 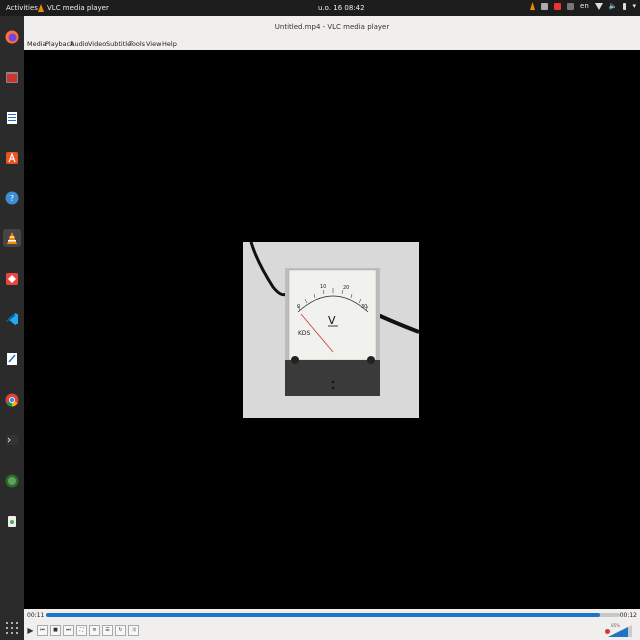 I want to click on system-tray: en 🔈 ▾, so click(x=583, y=6).